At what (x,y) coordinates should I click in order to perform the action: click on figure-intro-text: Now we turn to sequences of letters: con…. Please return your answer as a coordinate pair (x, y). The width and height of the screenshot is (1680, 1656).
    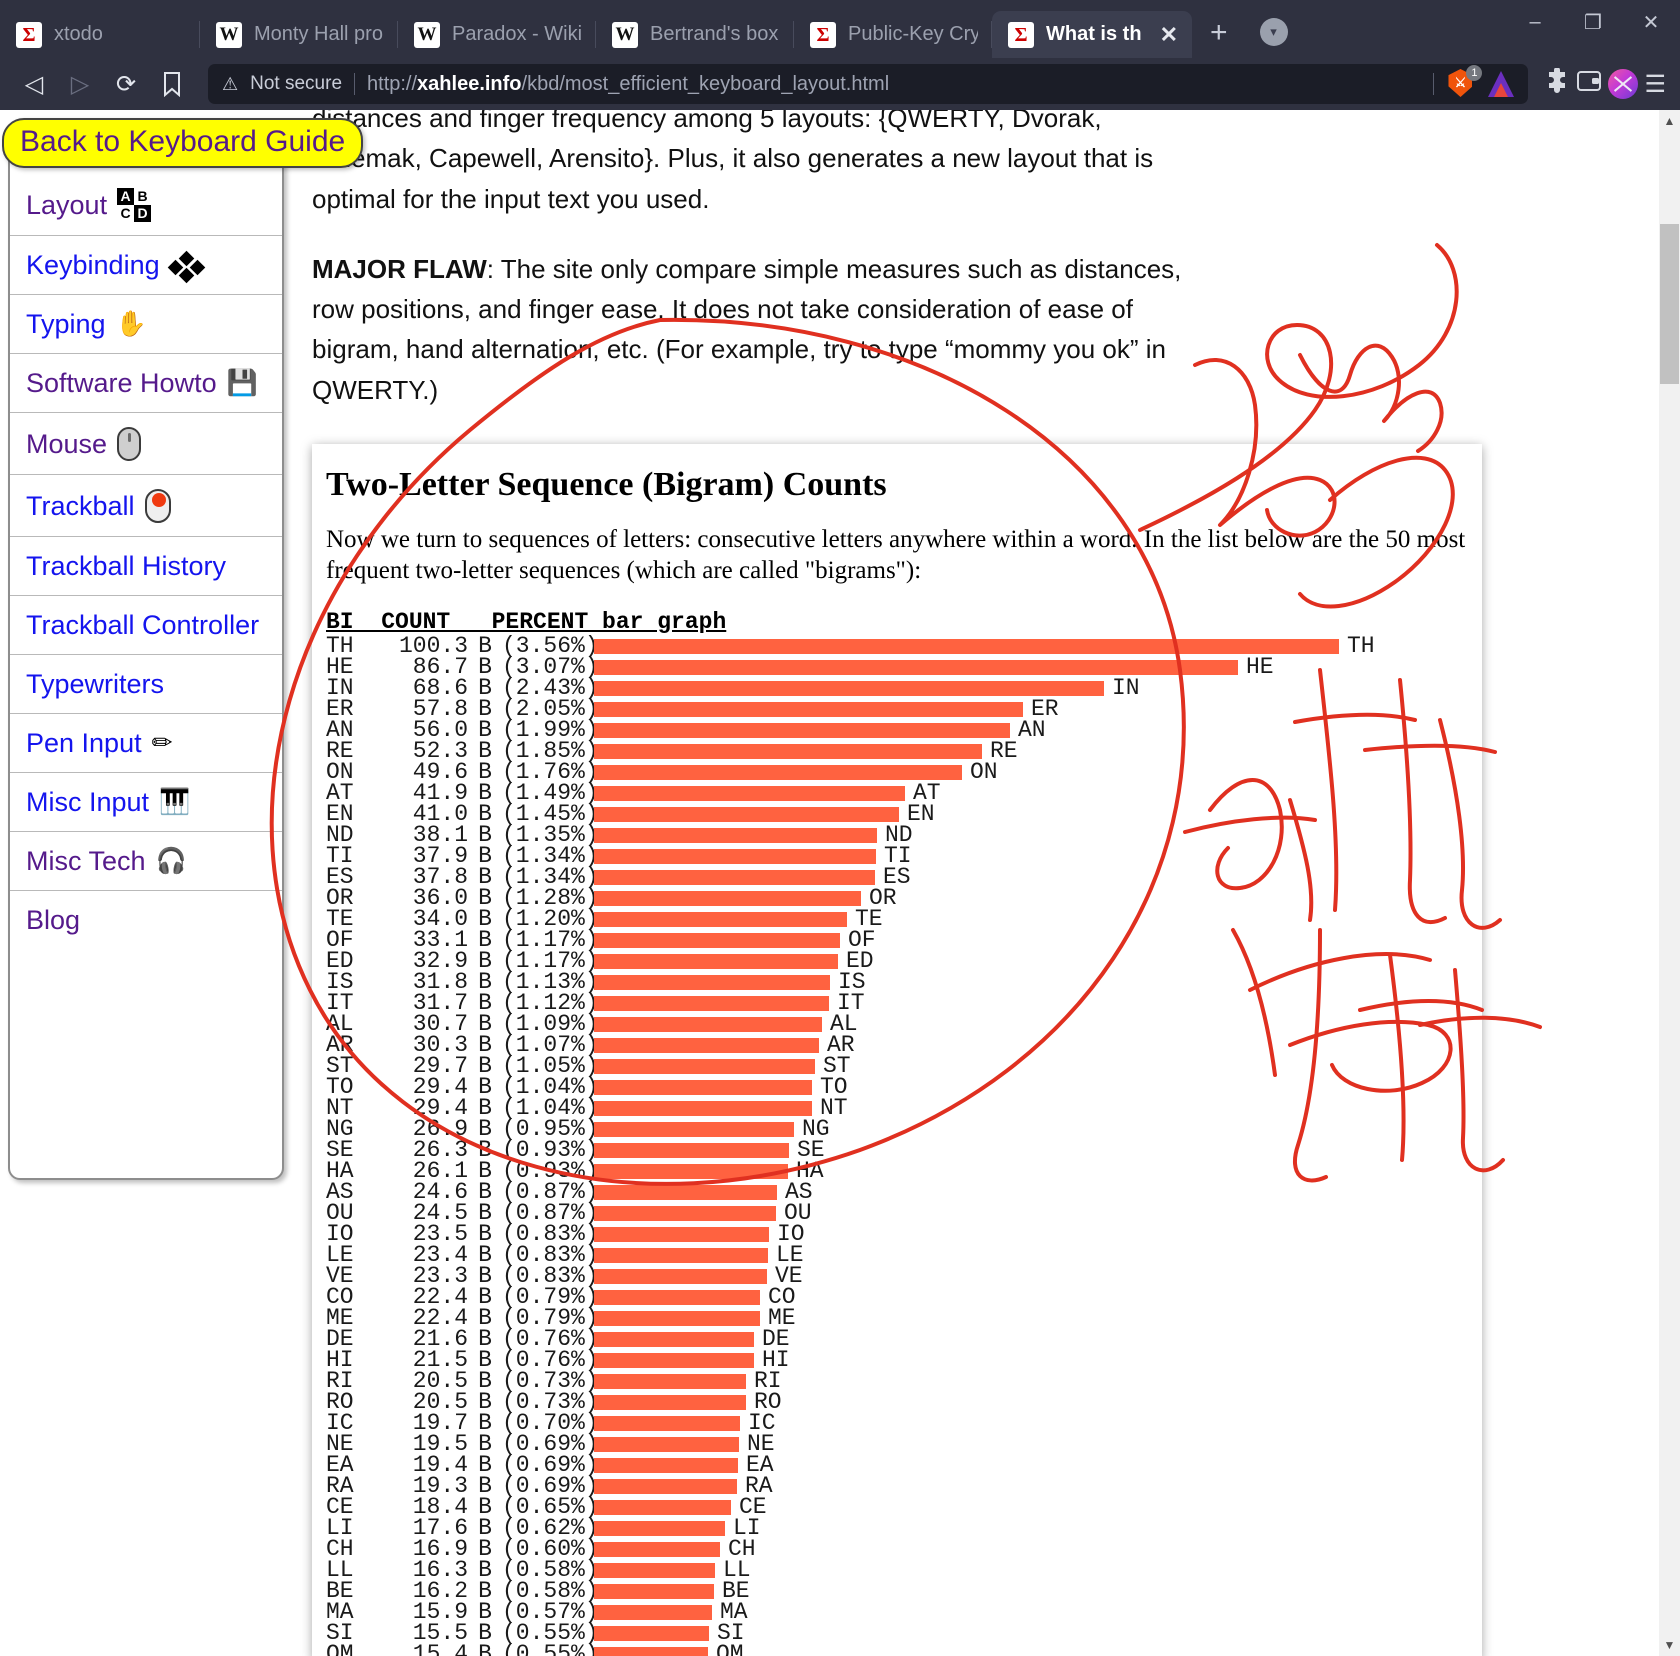
    Looking at the image, I should click on (896, 555).